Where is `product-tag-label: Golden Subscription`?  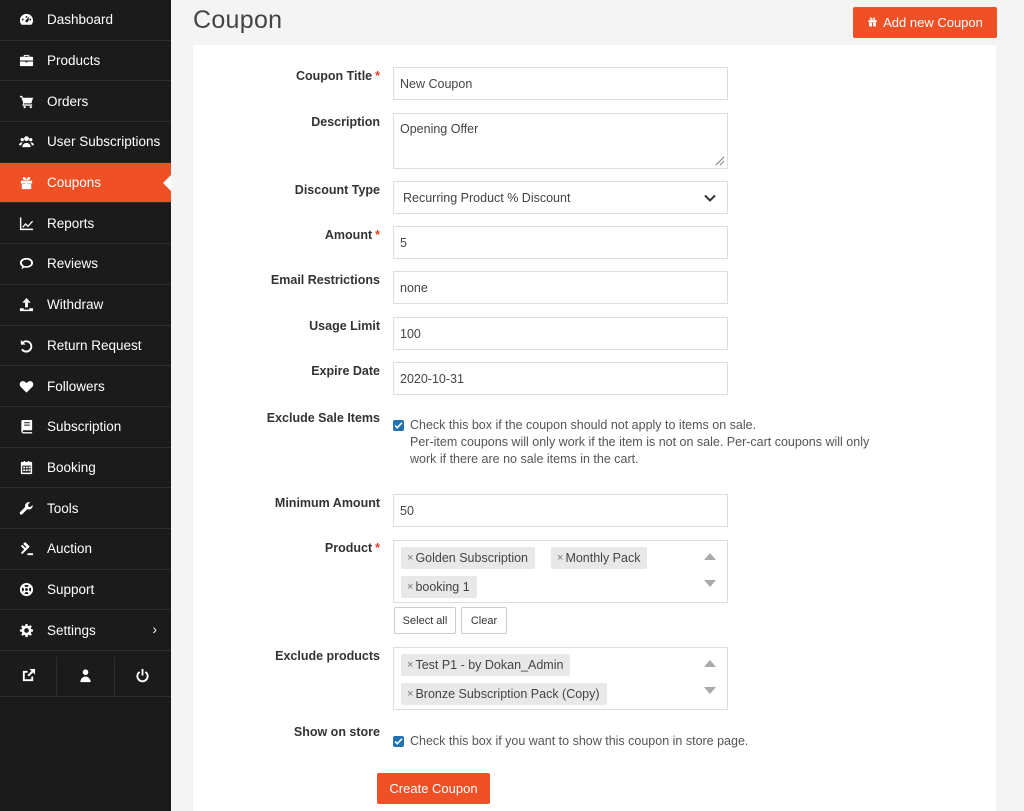
product-tag-label: Golden Subscription is located at coordinates (472, 558).